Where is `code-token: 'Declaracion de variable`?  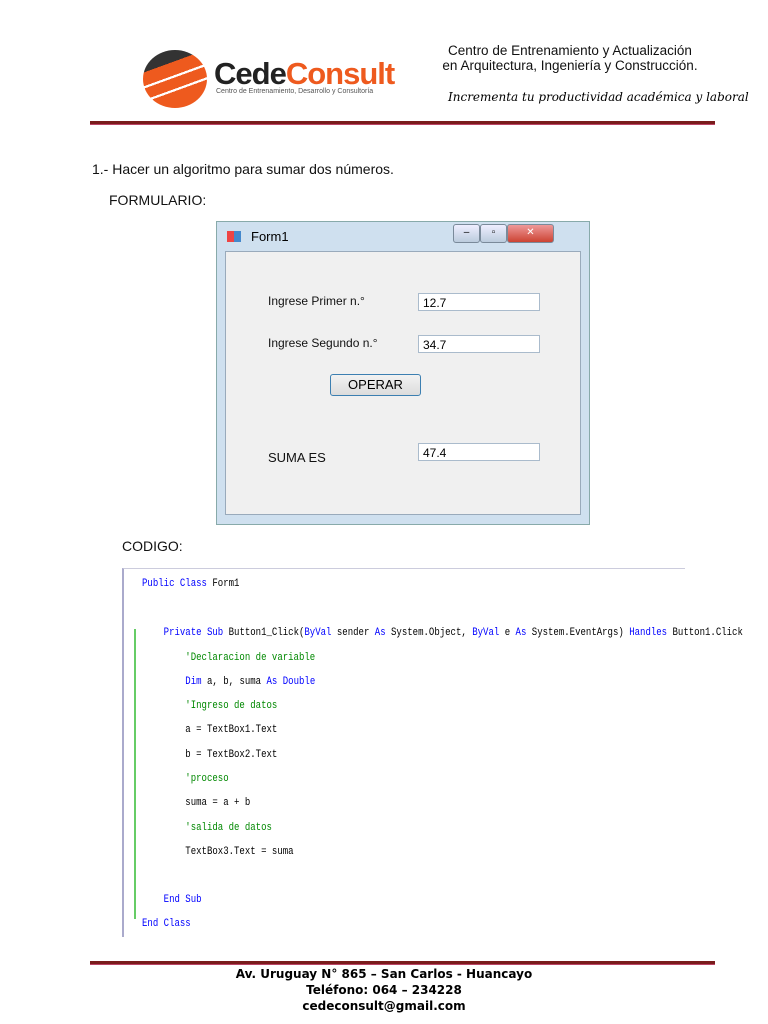
code-token: 'Declaracion de variable is located at coordinates (229, 658).